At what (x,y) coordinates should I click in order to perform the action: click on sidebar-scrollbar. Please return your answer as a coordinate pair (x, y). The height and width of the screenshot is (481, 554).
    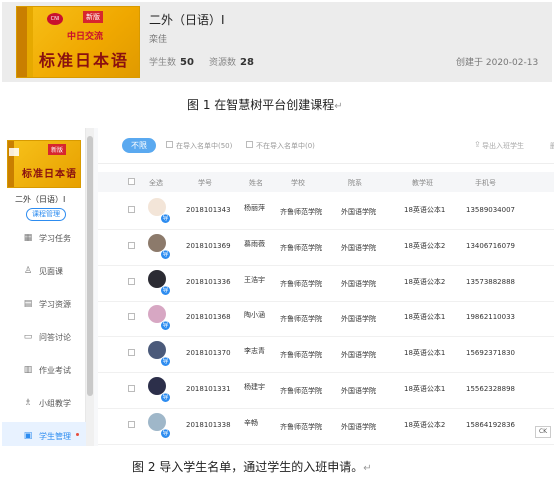
    Looking at the image, I should click on (90, 287).